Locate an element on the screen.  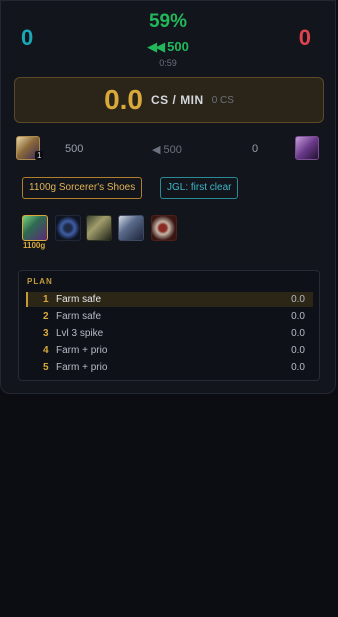
cs-per-minute-unit: CS / MIN is located at coordinates (177, 100).